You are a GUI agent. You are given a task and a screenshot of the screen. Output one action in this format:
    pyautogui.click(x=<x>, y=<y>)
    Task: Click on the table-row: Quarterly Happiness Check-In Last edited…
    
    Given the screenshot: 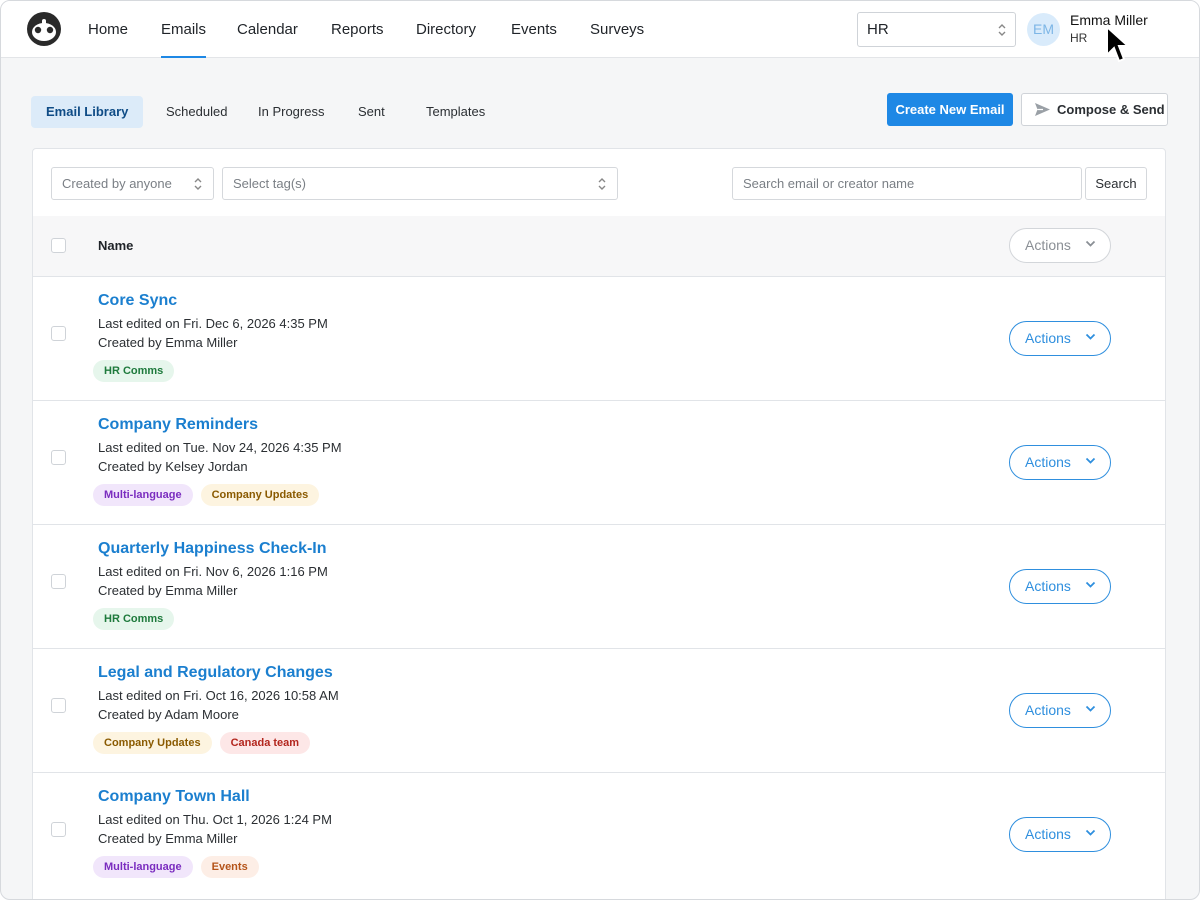 What is the action you would take?
    pyautogui.click(x=599, y=586)
    